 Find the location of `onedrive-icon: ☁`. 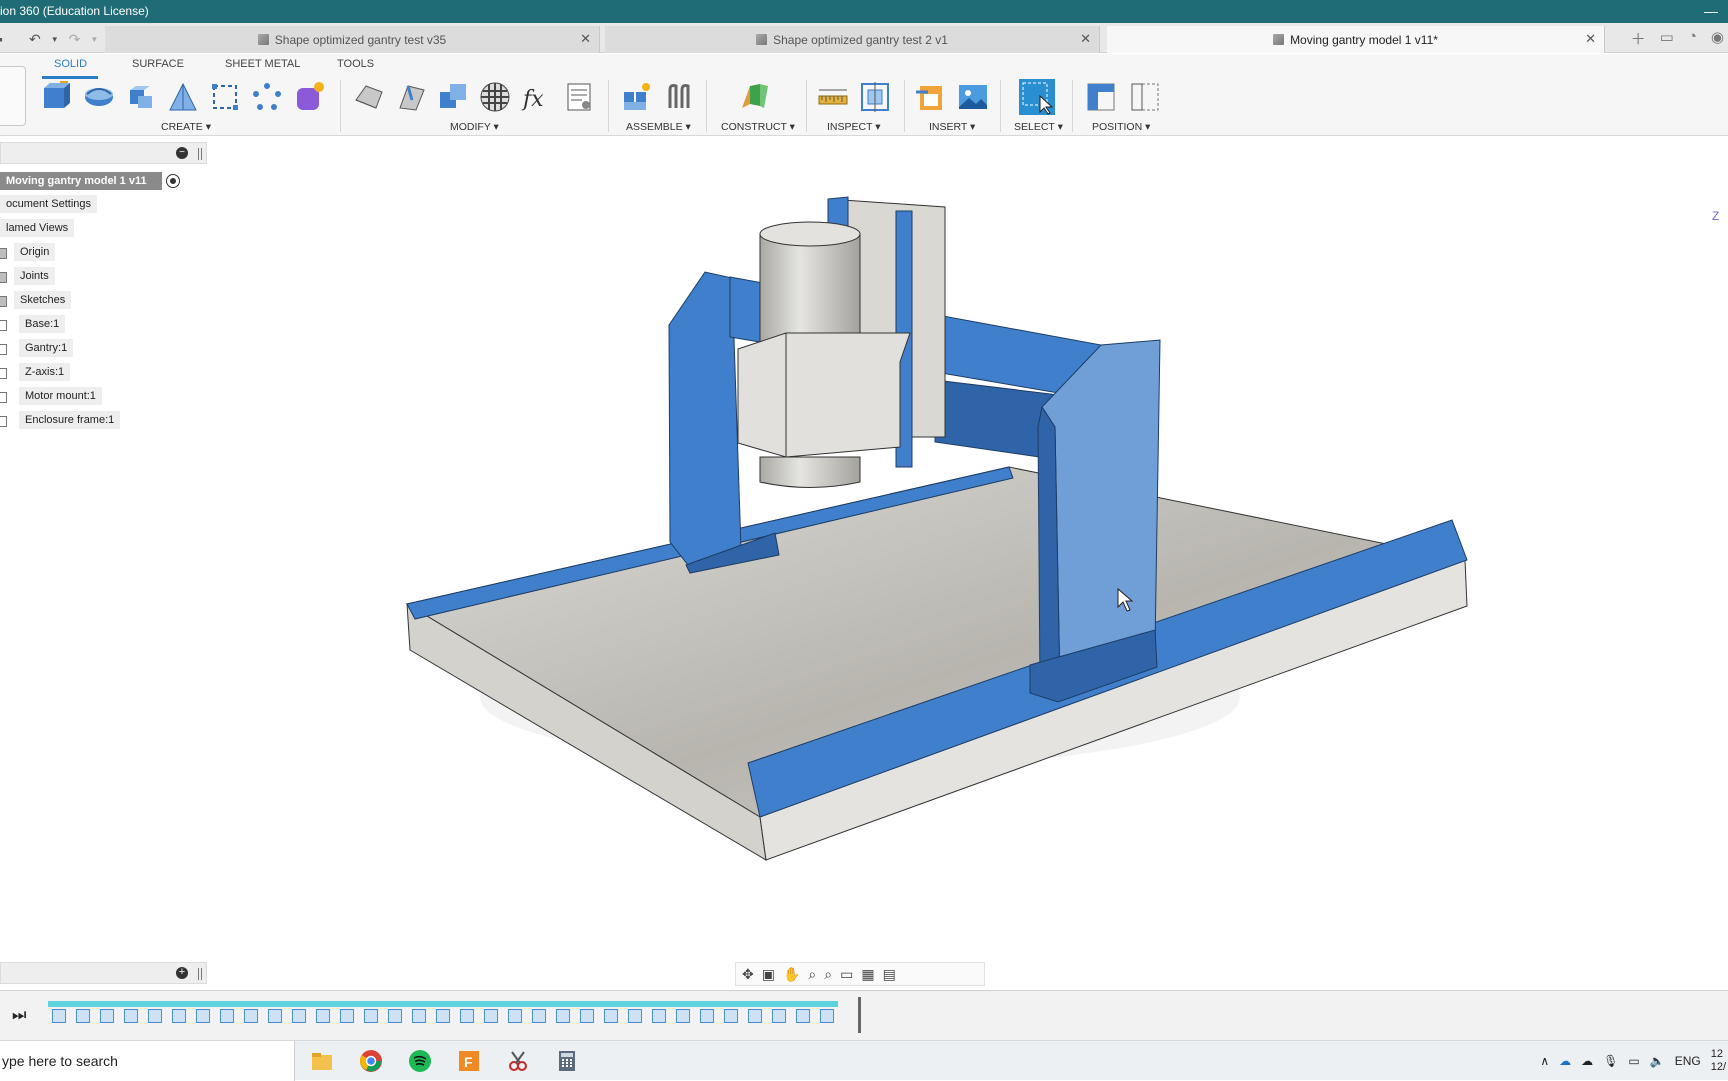

onedrive-icon: ☁ is located at coordinates (1565, 1061).